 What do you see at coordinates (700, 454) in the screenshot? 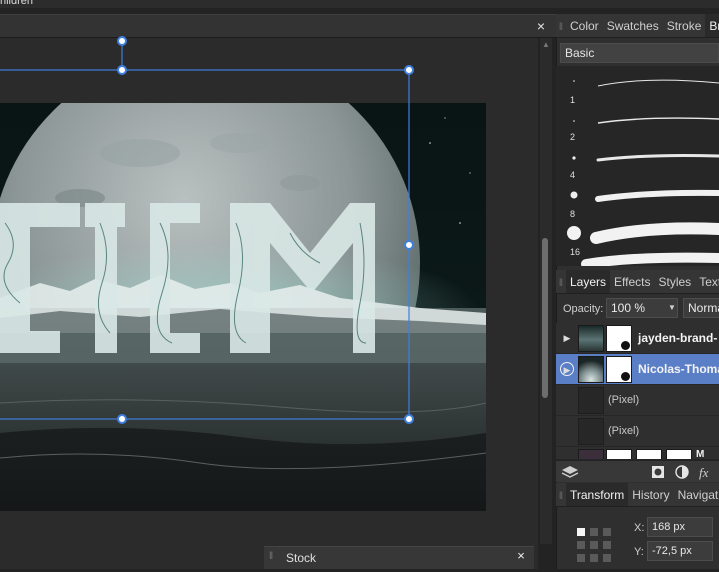
I see `layer-name: M` at bounding box center [700, 454].